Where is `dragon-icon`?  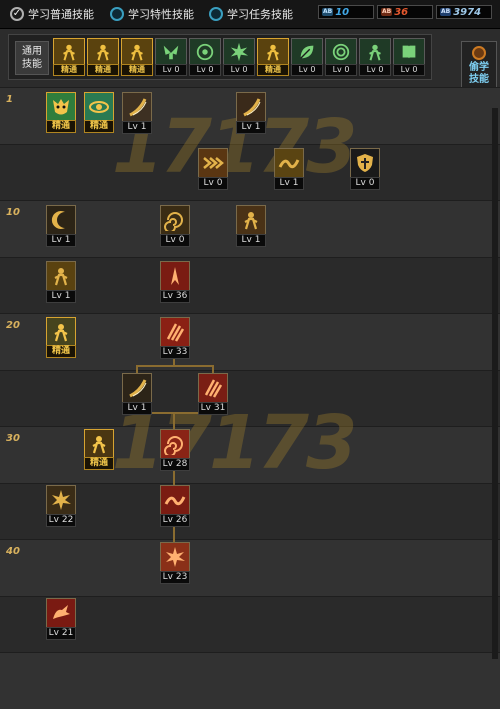
dragon-icon is located at coordinates (61, 613).